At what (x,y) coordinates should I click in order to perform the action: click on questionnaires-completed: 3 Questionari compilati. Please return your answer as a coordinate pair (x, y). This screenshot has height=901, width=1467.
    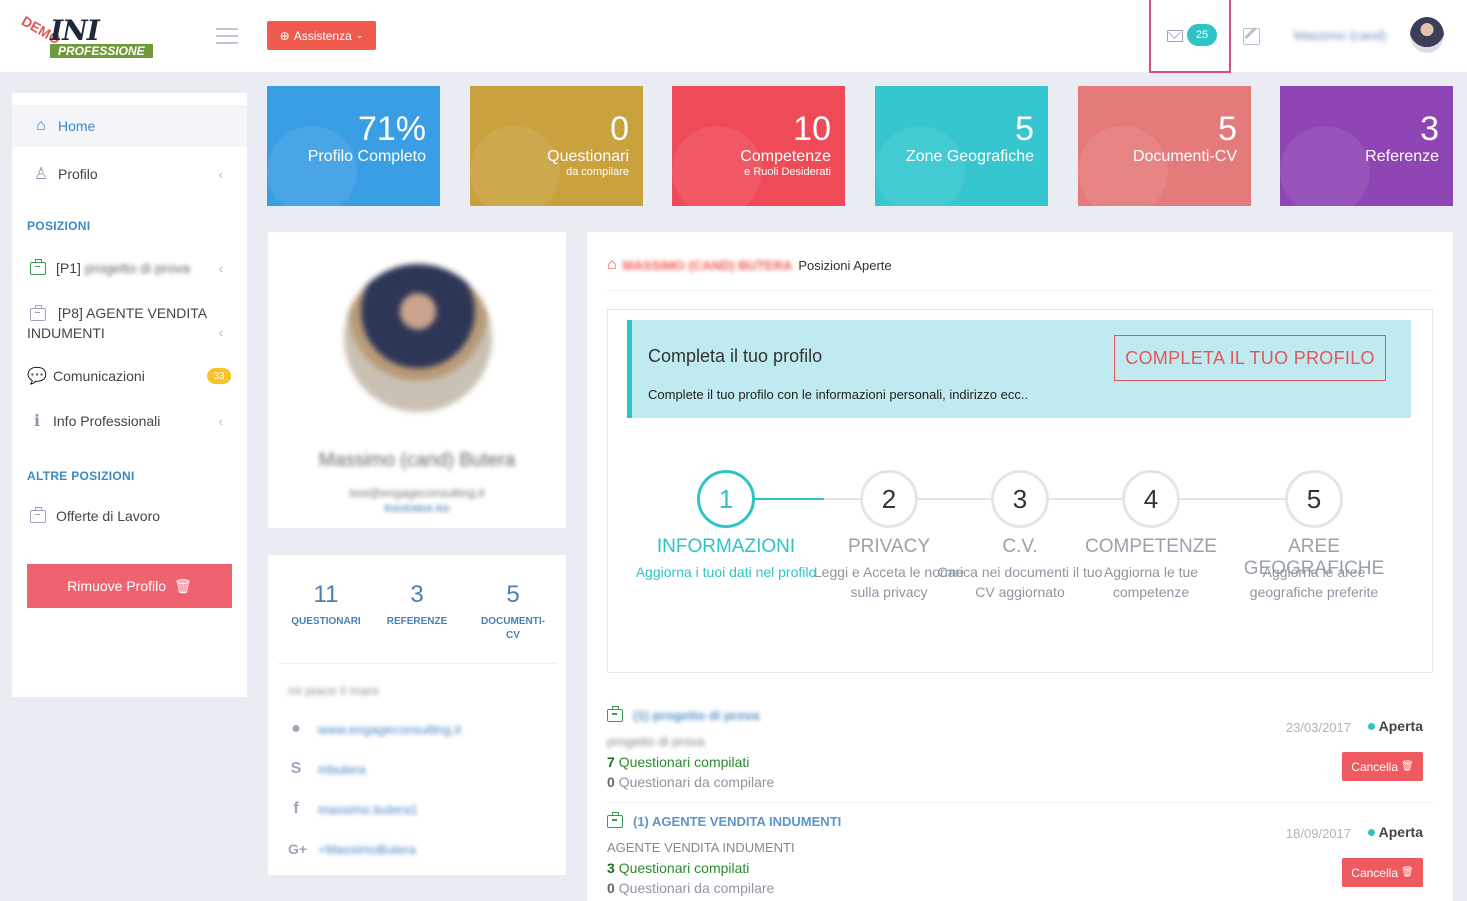
    Looking at the image, I should click on (678, 868).